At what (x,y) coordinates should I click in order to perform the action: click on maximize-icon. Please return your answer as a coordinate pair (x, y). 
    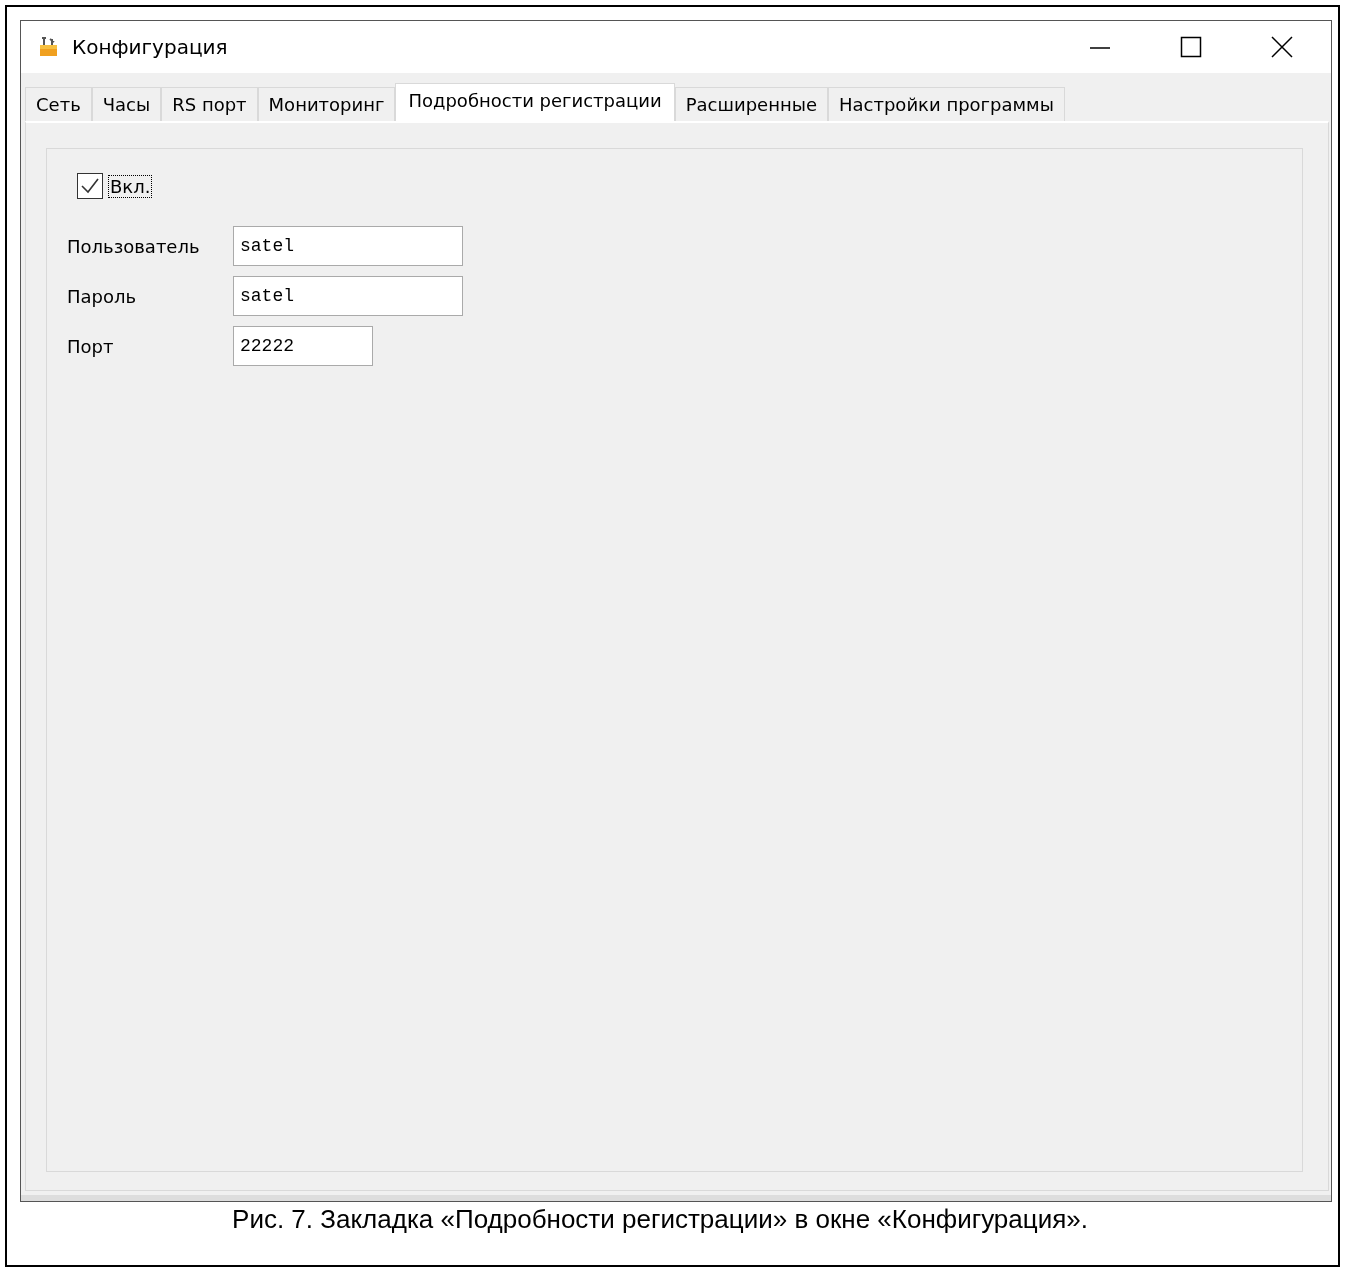
    Looking at the image, I should click on (1191, 47).